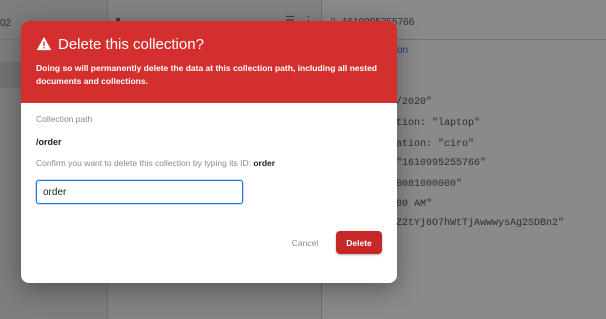 This screenshot has width=606, height=319. What do you see at coordinates (44, 43) in the screenshot?
I see `warning-icon` at bounding box center [44, 43].